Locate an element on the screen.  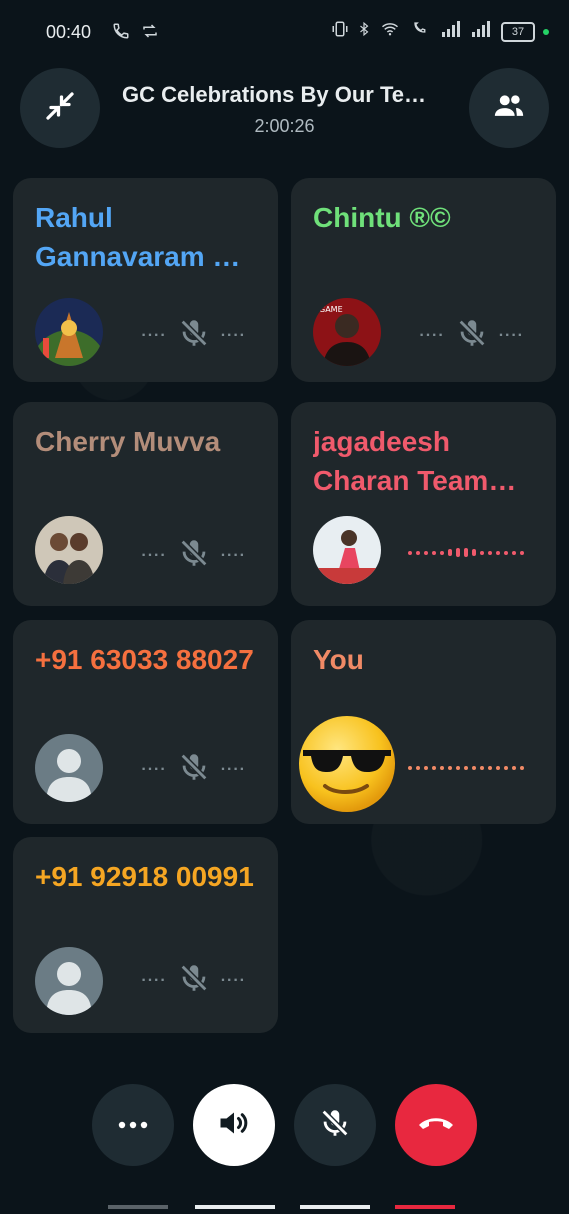
participant-avatar: GAME is located at coordinates (347, 332).